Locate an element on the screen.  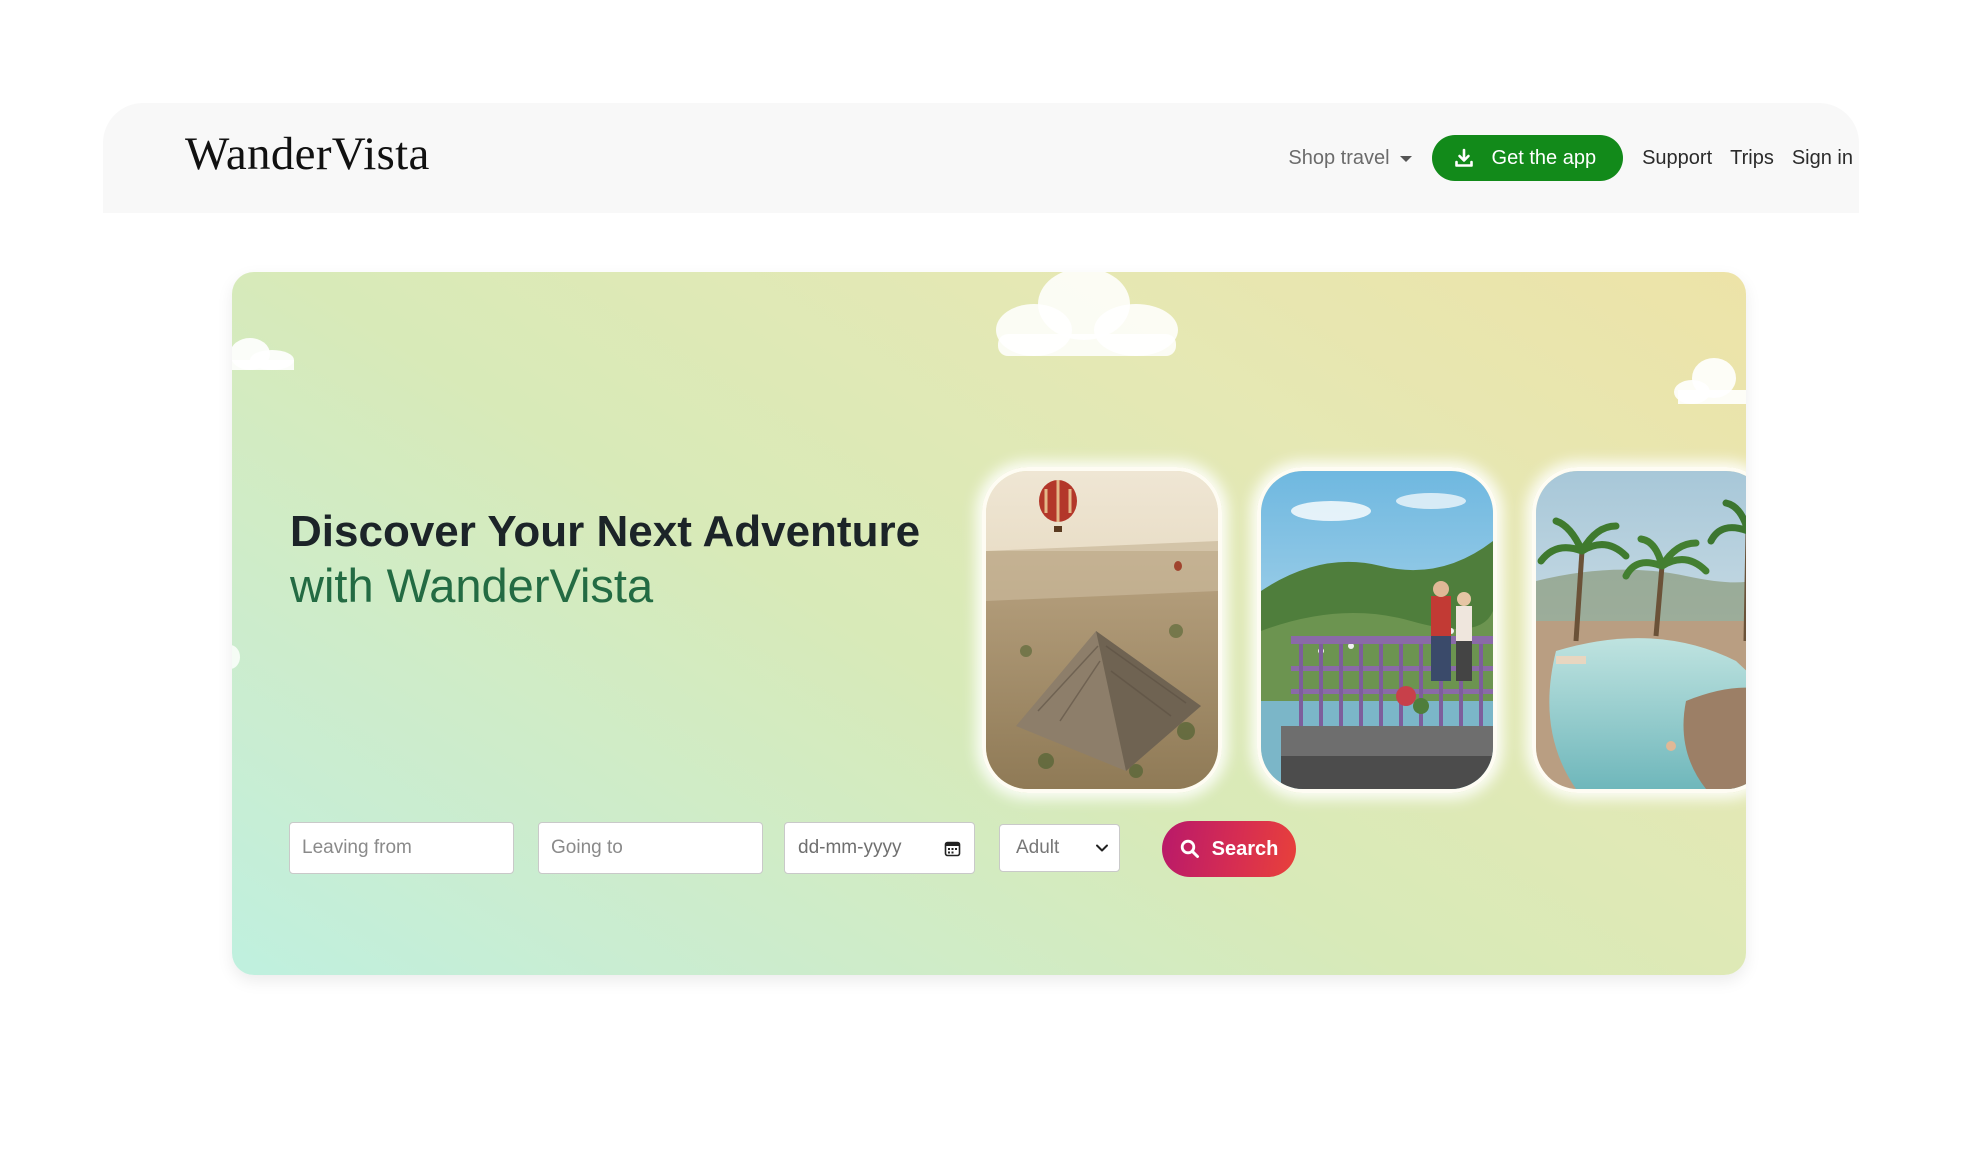
date-input: dd-mm-yyyy is located at coordinates (879, 848).